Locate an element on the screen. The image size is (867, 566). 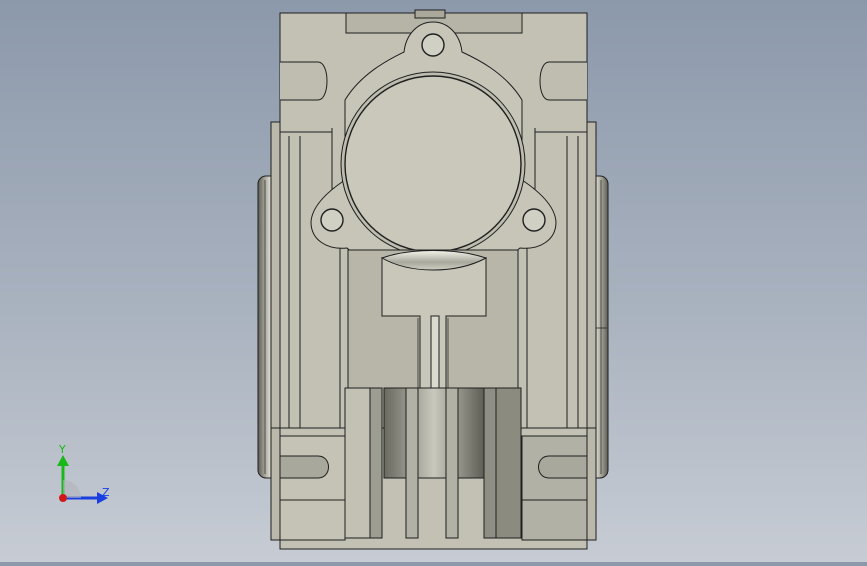
bolt-hole-right is located at coordinates (534, 220).